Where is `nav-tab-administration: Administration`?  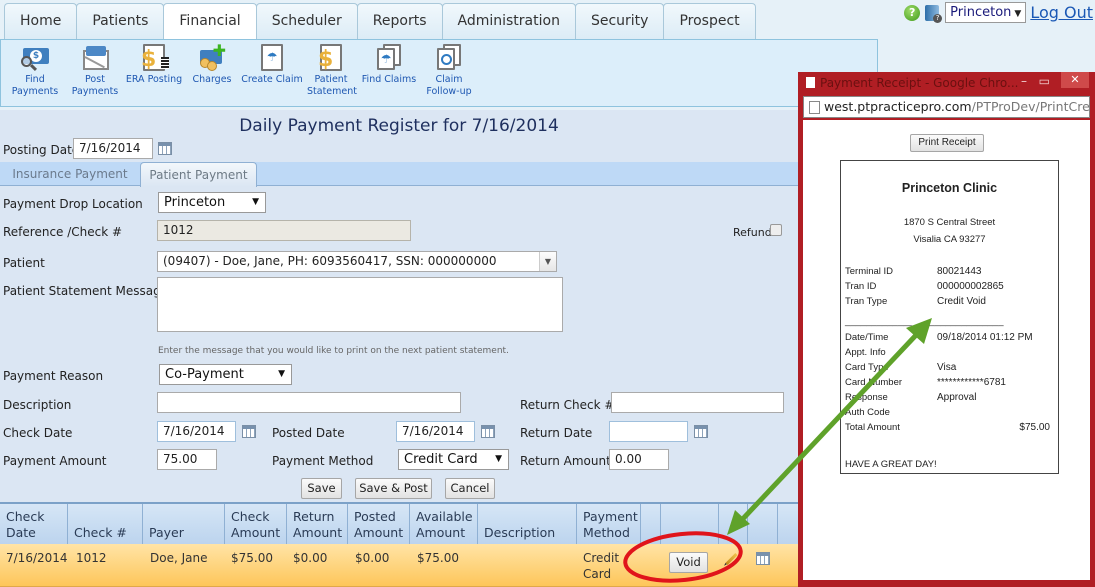
nav-tab-administration: Administration is located at coordinates (508, 21).